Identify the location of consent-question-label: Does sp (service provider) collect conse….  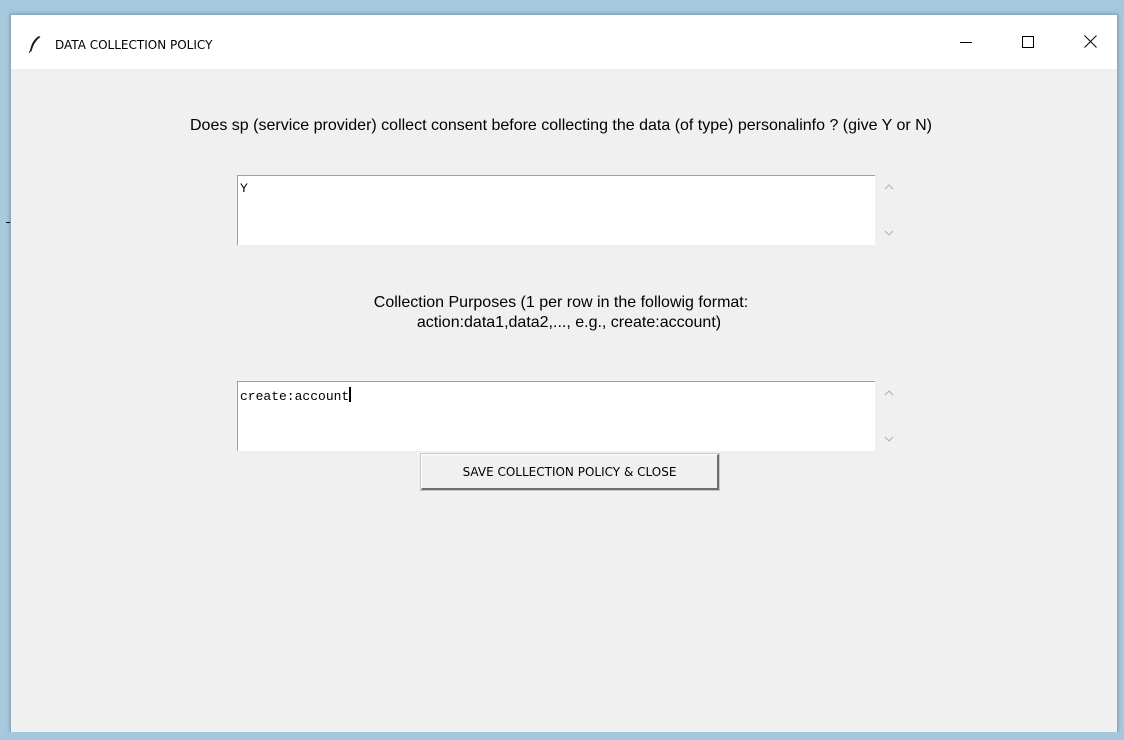
(561, 125).